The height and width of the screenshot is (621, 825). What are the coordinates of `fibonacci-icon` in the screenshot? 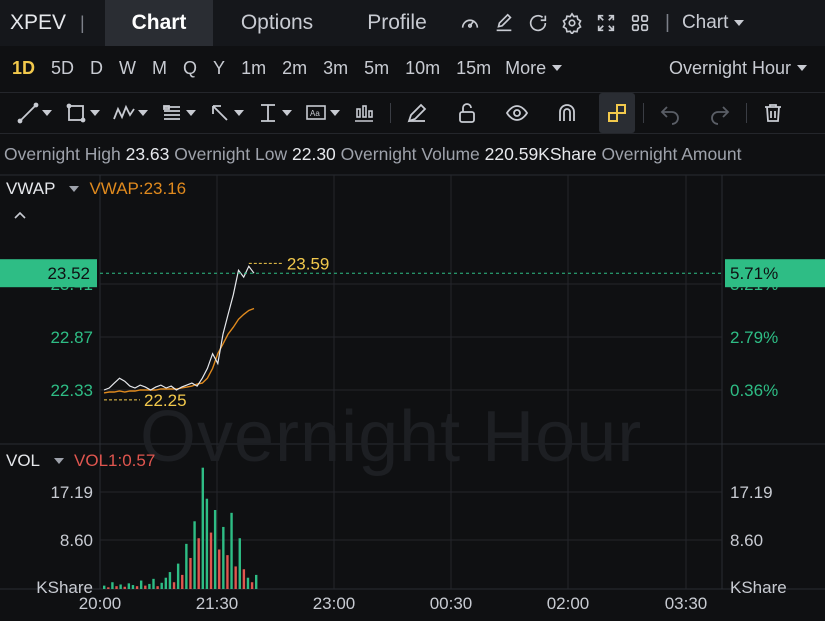 It's located at (171, 112).